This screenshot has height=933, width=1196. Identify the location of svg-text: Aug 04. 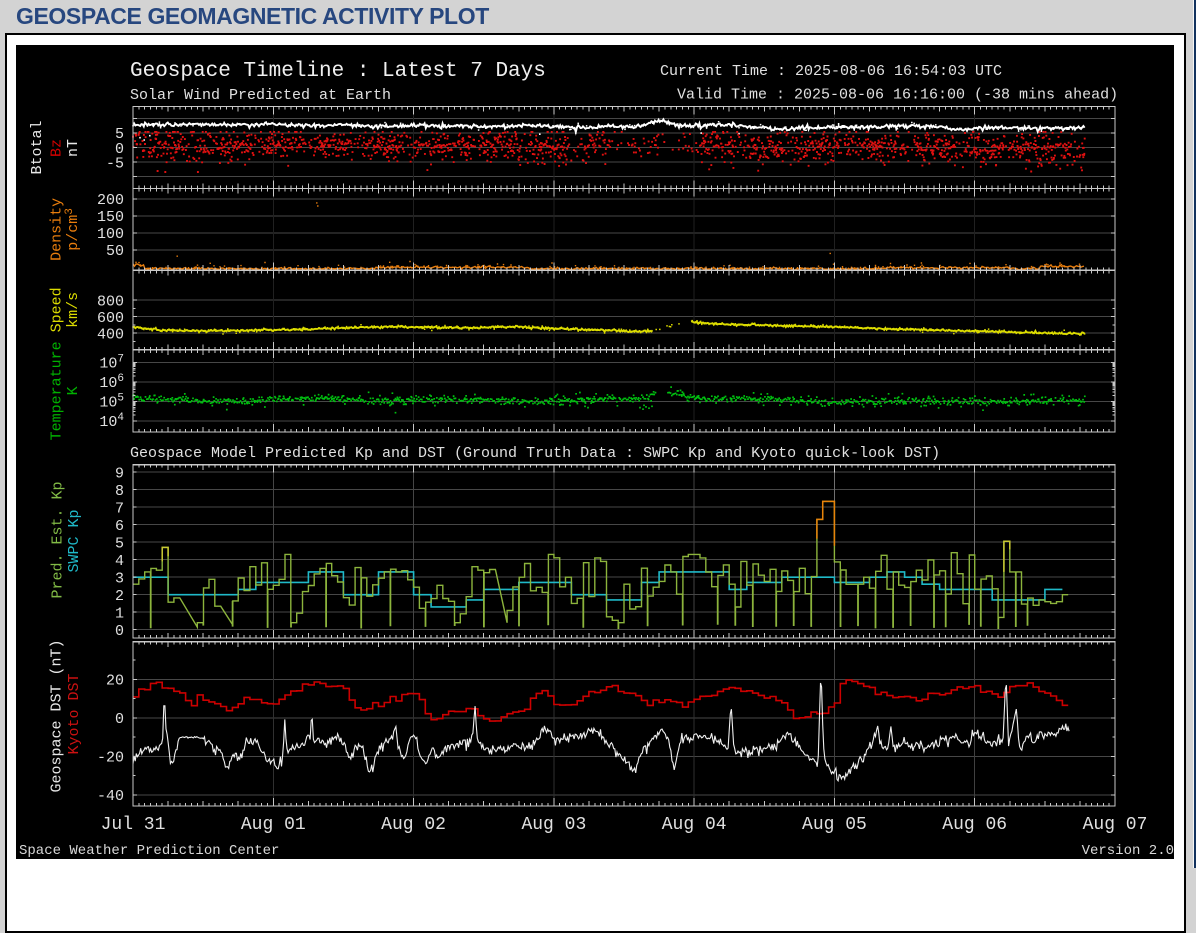
(694, 825).